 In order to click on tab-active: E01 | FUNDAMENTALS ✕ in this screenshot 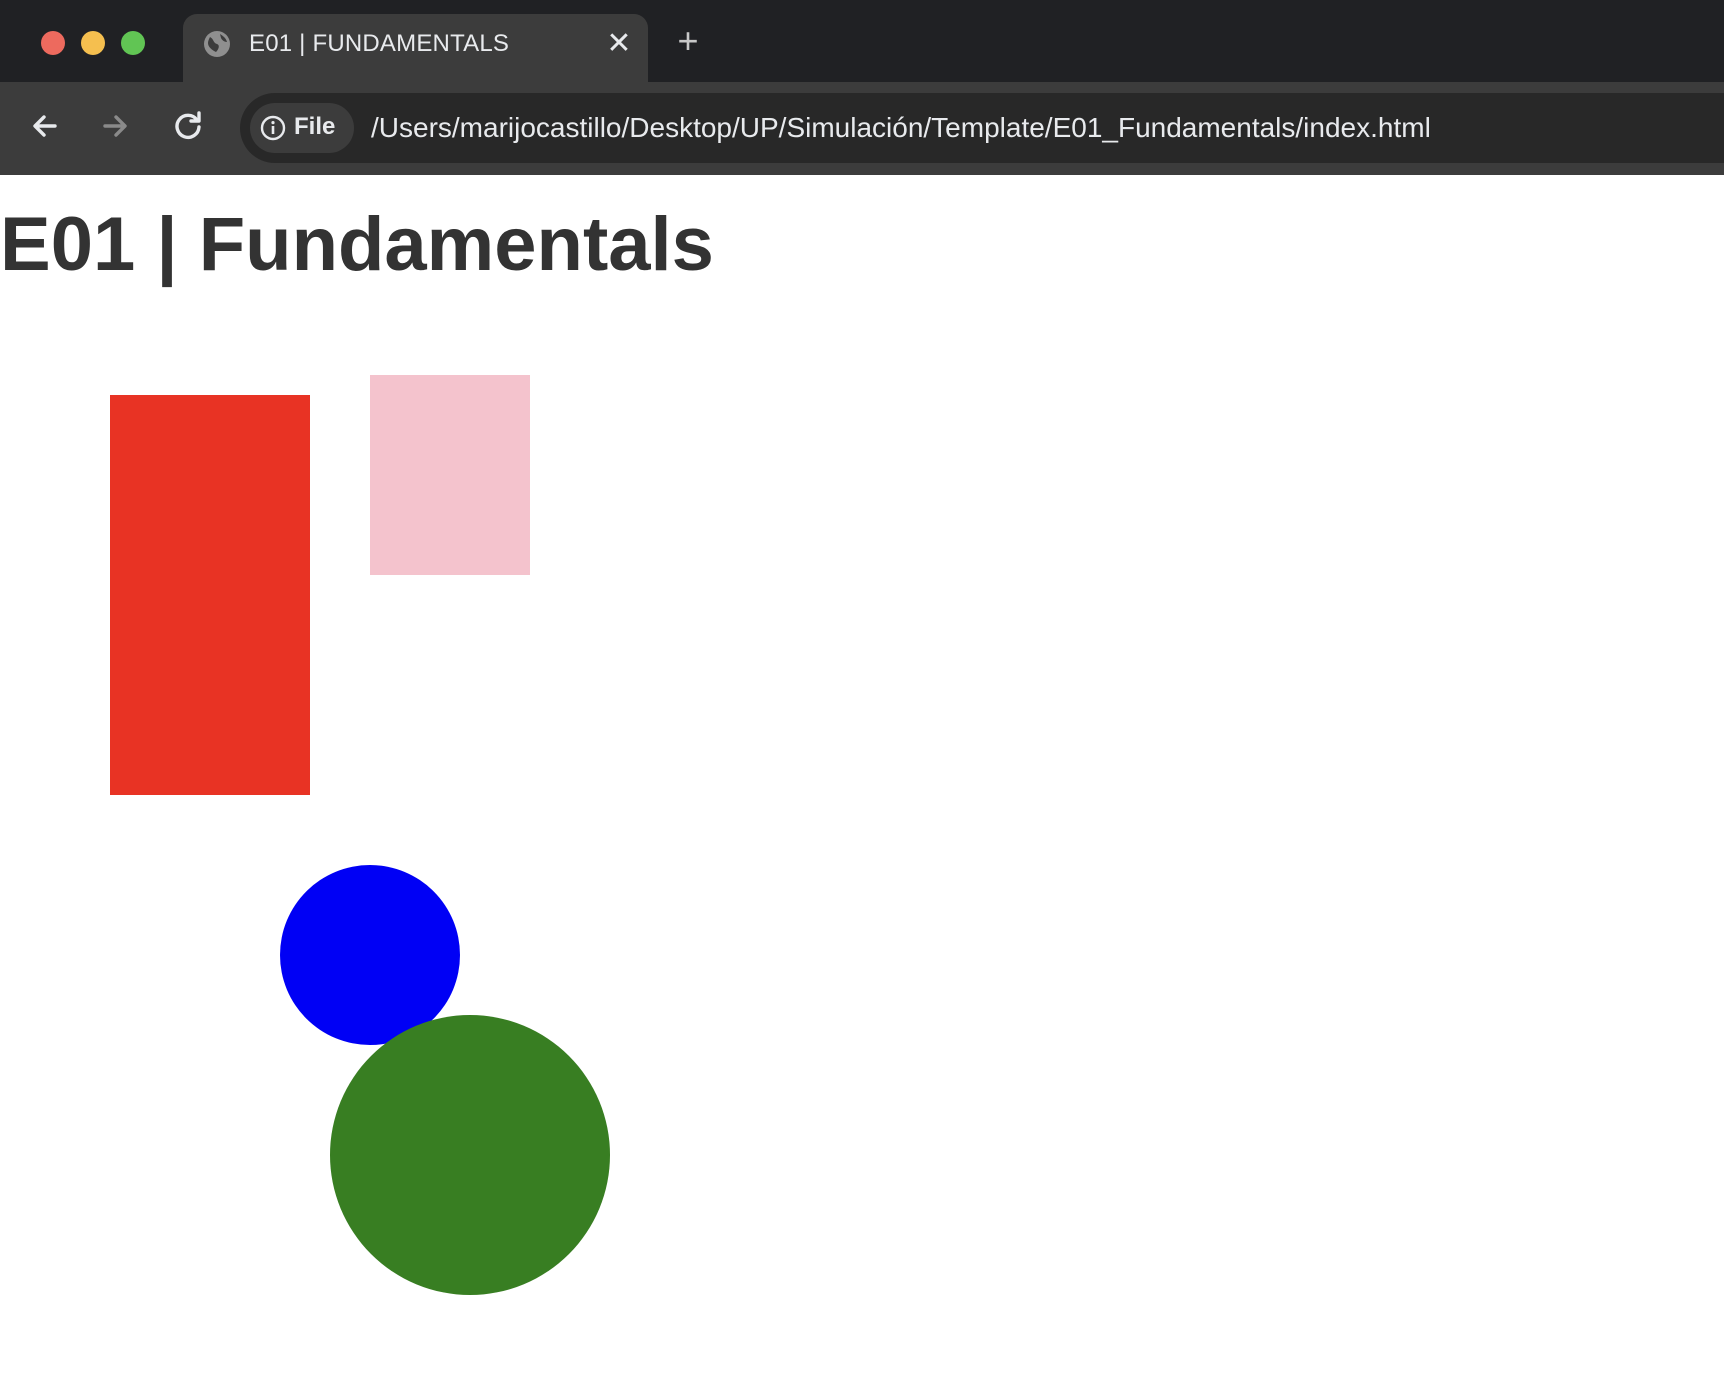, I will do `click(415, 48)`.